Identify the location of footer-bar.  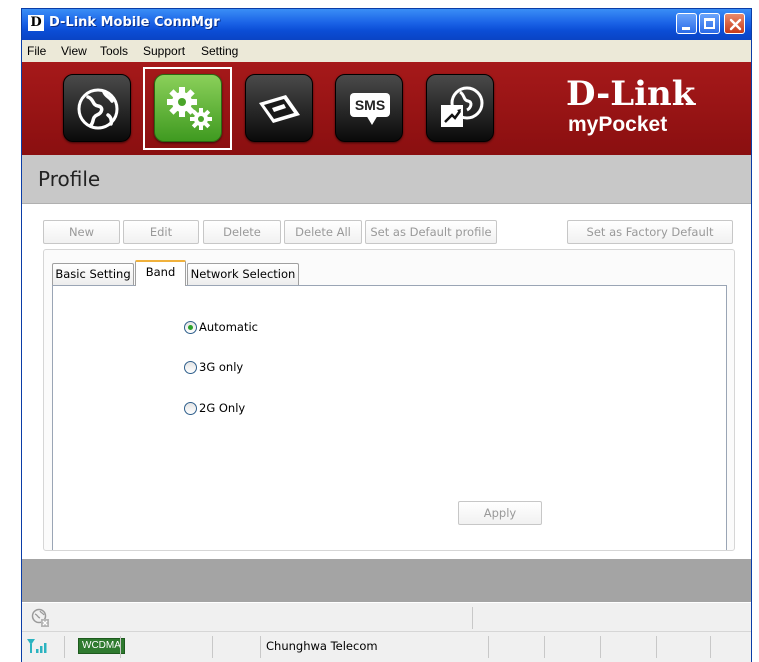
(386, 580).